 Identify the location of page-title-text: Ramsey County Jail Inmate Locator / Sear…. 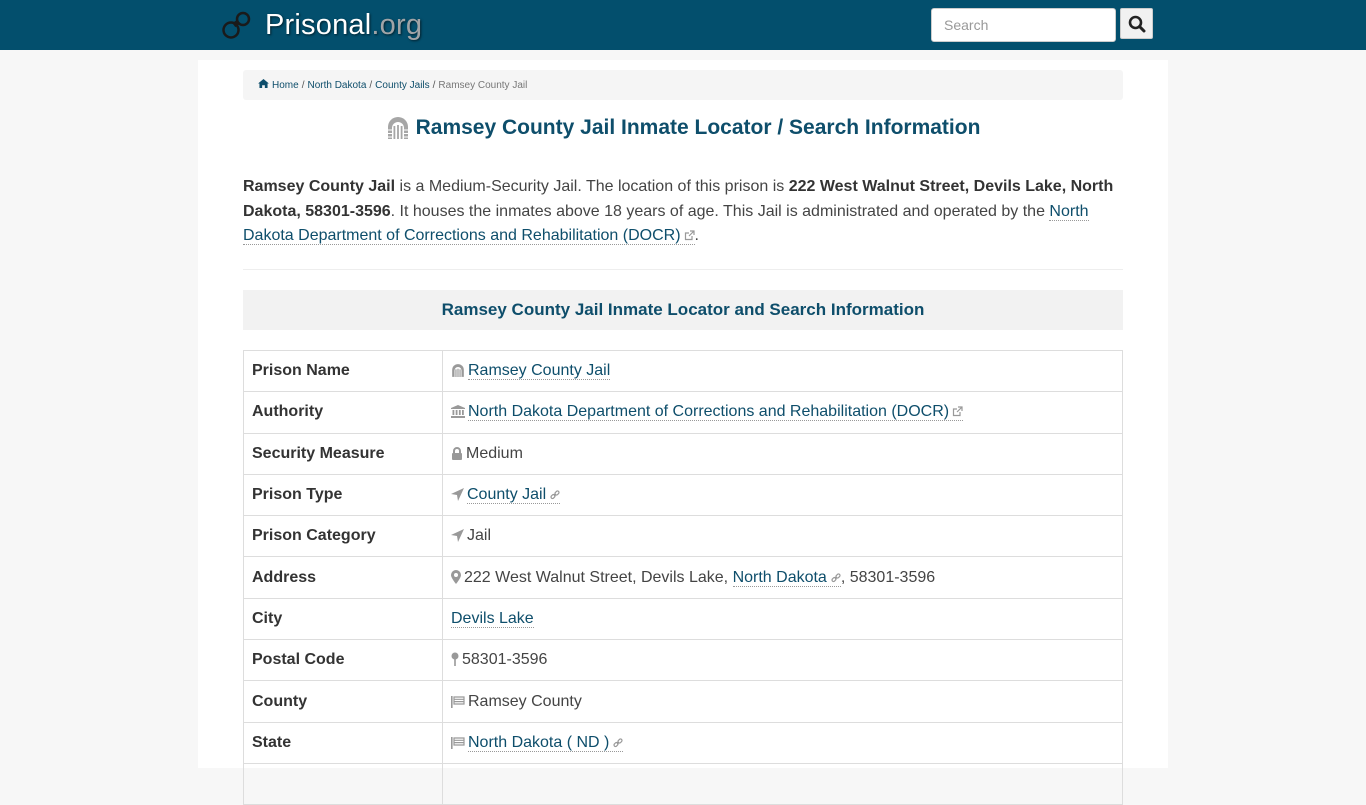
(698, 127).